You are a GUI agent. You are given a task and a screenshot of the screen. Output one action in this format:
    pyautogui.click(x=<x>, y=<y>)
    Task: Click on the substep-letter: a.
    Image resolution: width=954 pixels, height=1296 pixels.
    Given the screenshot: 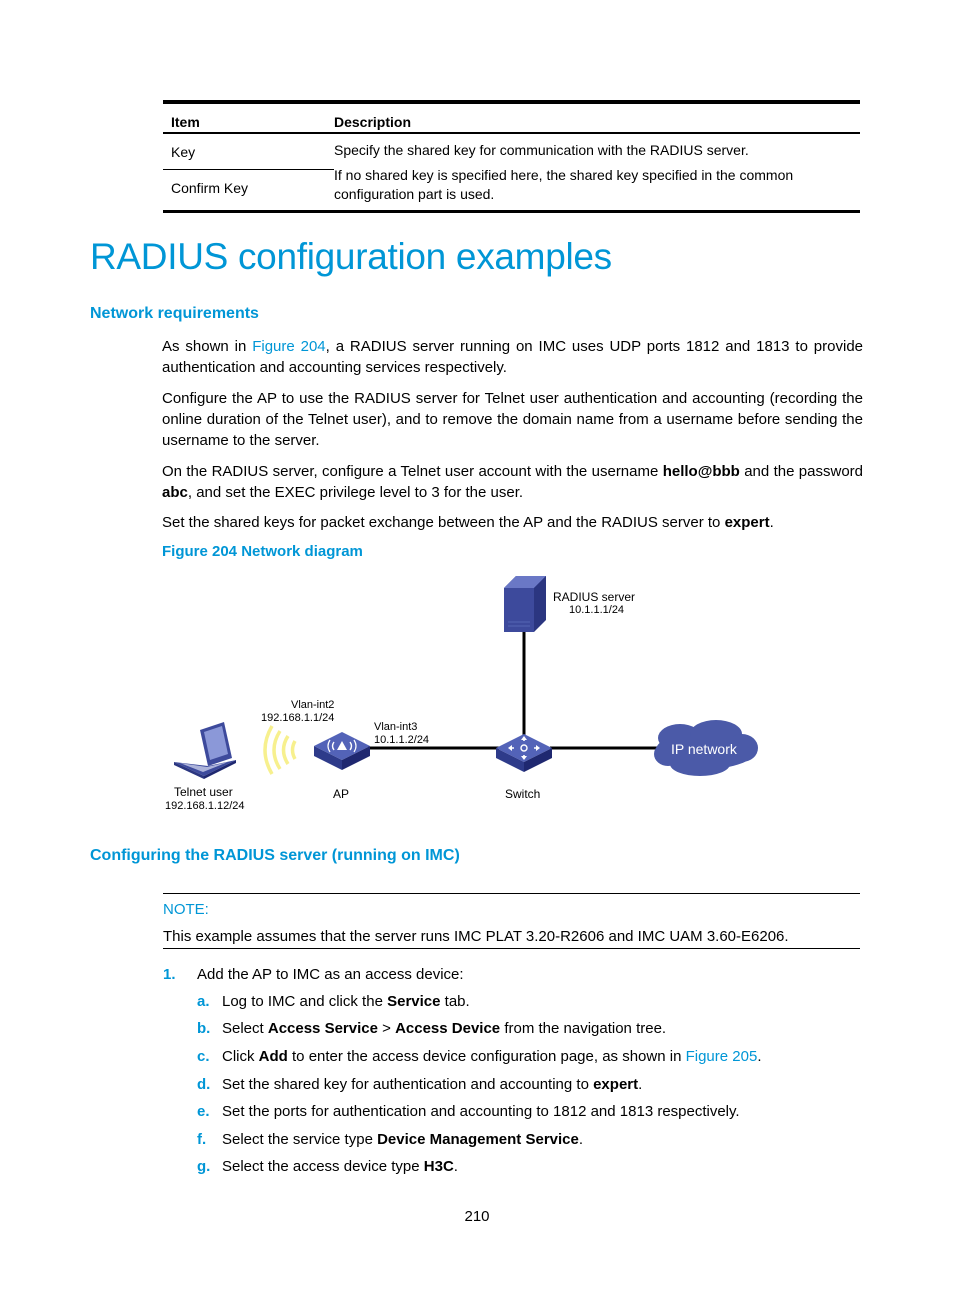 What is the action you would take?
    pyautogui.click(x=203, y=1001)
    